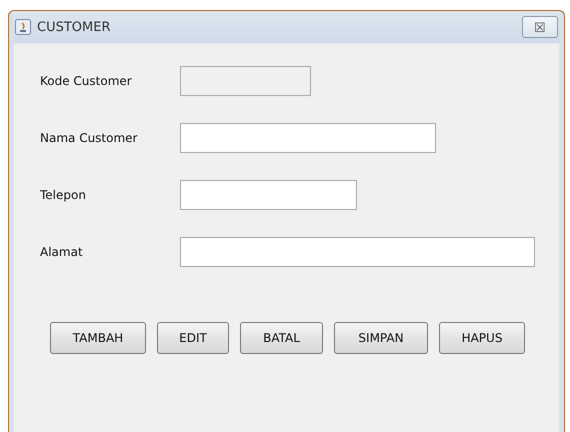 Image resolution: width=570 pixels, height=432 pixels. Describe the element at coordinates (62, 252) in the screenshot. I see `field-label: Alamat` at that location.